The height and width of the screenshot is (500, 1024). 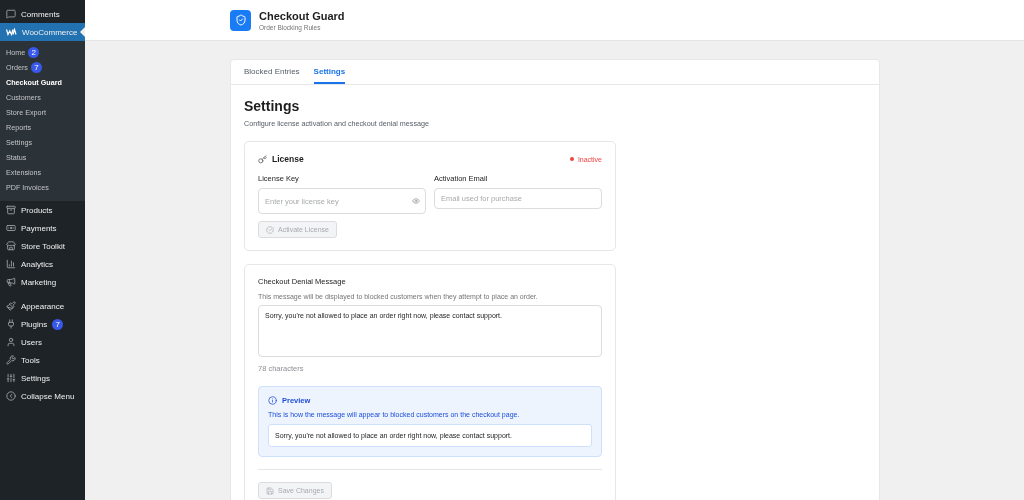 I want to click on menu-item: Comments, so click(x=42, y=14).